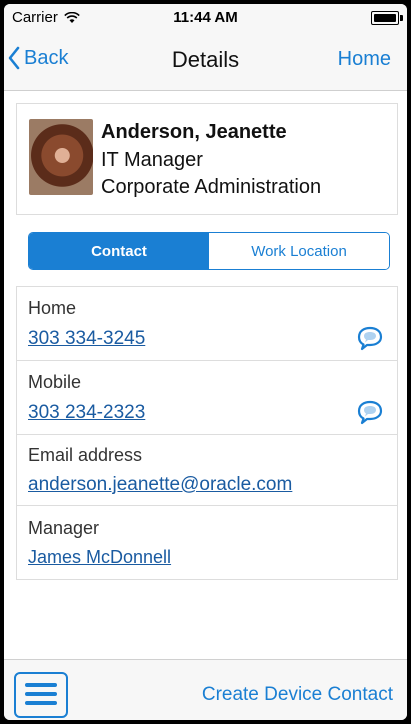 The image size is (411, 724). What do you see at coordinates (207, 398) in the screenshot?
I see `list-item-mobile: Mobile 303 234-2323` at bounding box center [207, 398].